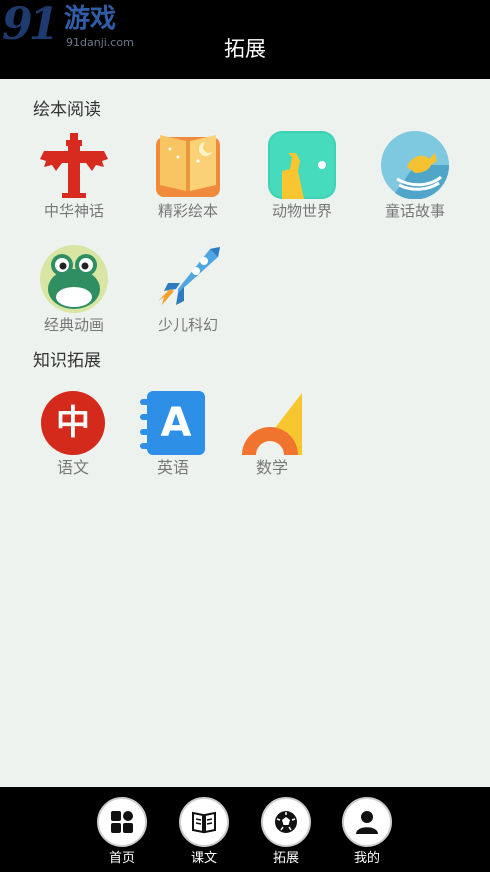 The image size is (490, 872). What do you see at coordinates (146, 424) in the screenshot?
I see `binding-rings-icon` at bounding box center [146, 424].